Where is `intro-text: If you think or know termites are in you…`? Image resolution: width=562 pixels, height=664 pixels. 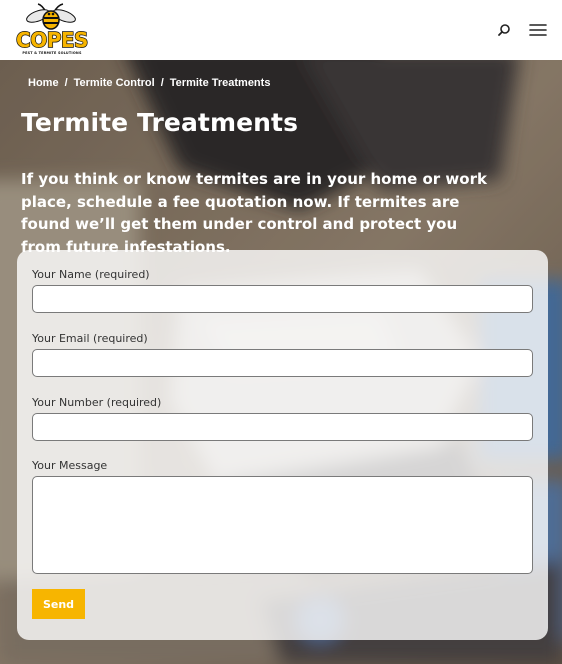
intro-text: If you think or know termites are in you… is located at coordinates (254, 213).